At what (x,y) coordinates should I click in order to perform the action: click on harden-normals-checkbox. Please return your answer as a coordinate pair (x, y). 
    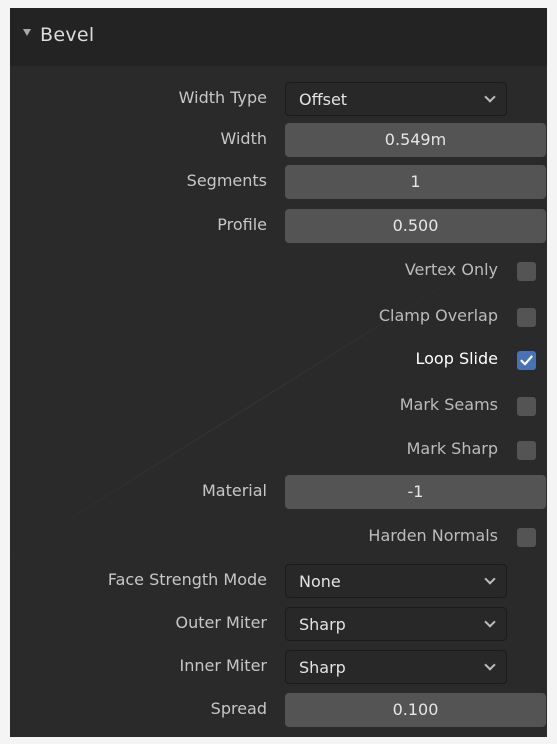
    Looking at the image, I should click on (526, 537).